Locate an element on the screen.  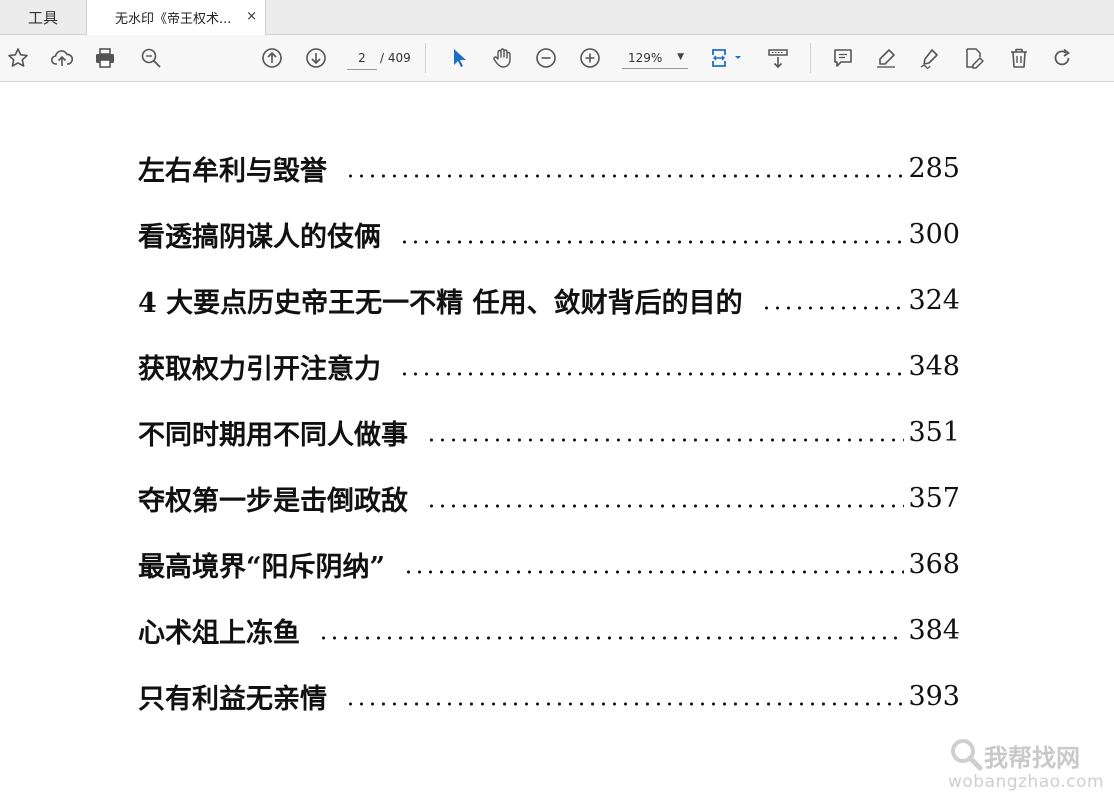
watermark-text-cn: 我帮找网 is located at coordinates (1032, 758).